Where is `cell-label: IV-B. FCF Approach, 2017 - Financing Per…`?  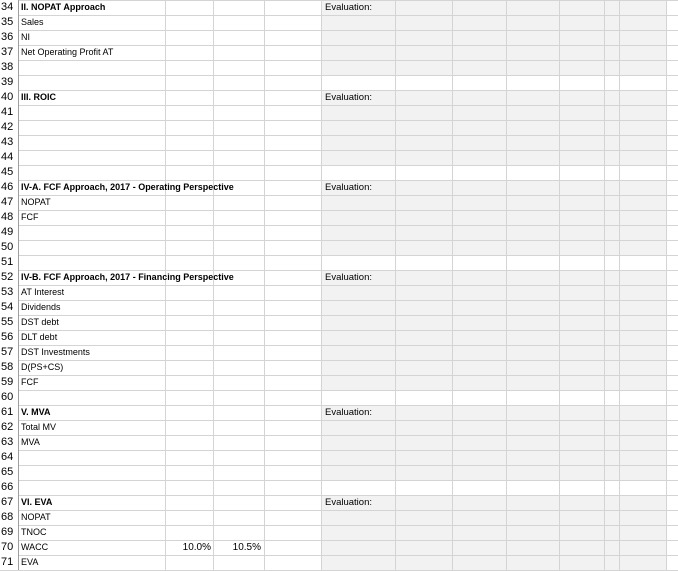
cell-label: IV-B. FCF Approach, 2017 - Financing Per… is located at coordinates (127, 277).